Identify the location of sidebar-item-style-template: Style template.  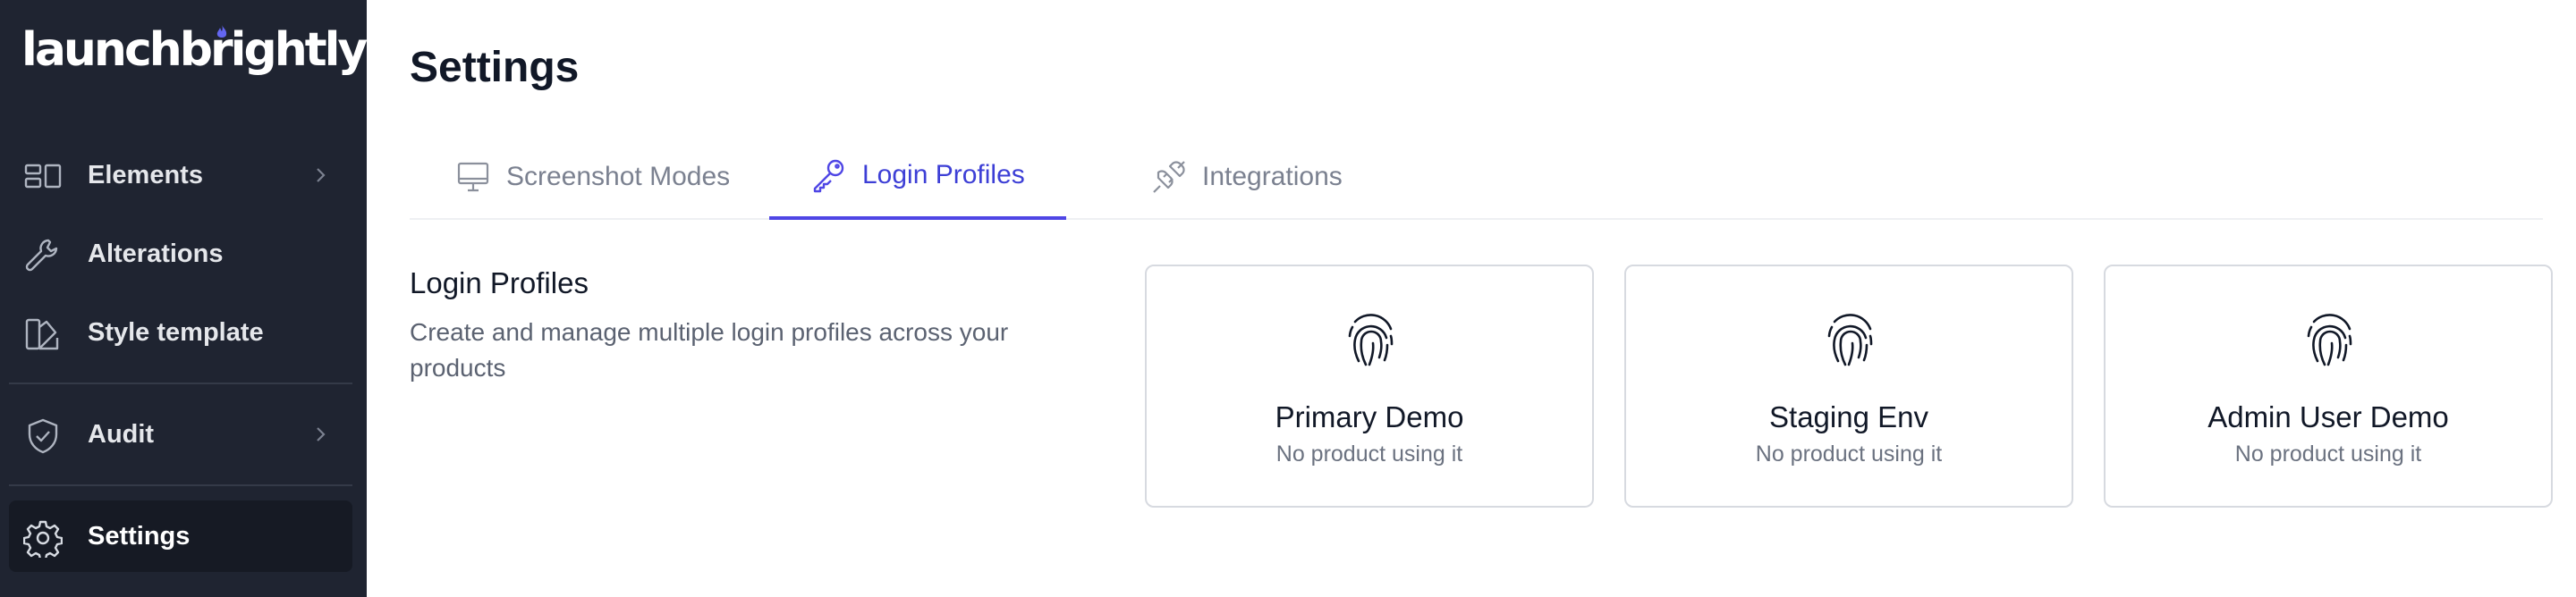
(180, 332).